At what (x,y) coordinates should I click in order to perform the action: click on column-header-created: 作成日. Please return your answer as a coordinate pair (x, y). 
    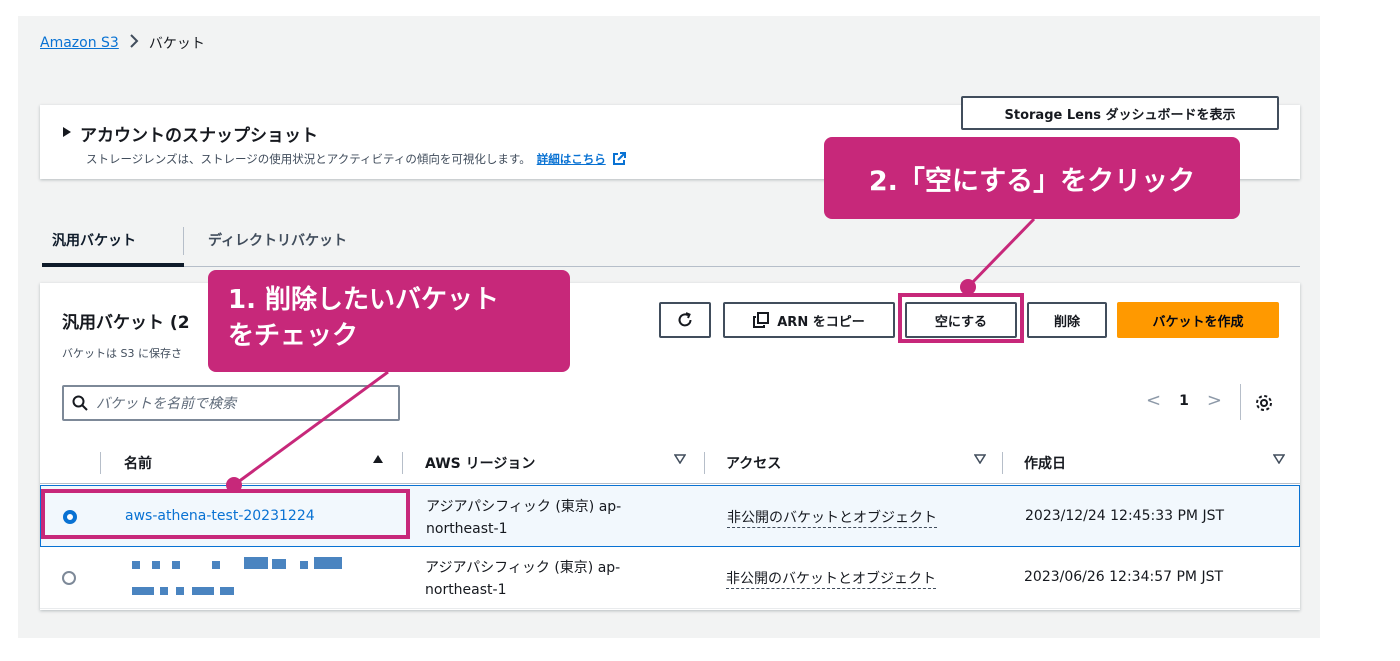
    Looking at the image, I should click on (1045, 463).